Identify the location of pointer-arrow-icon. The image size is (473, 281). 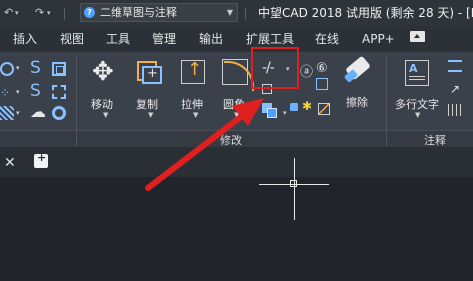
(204, 144).